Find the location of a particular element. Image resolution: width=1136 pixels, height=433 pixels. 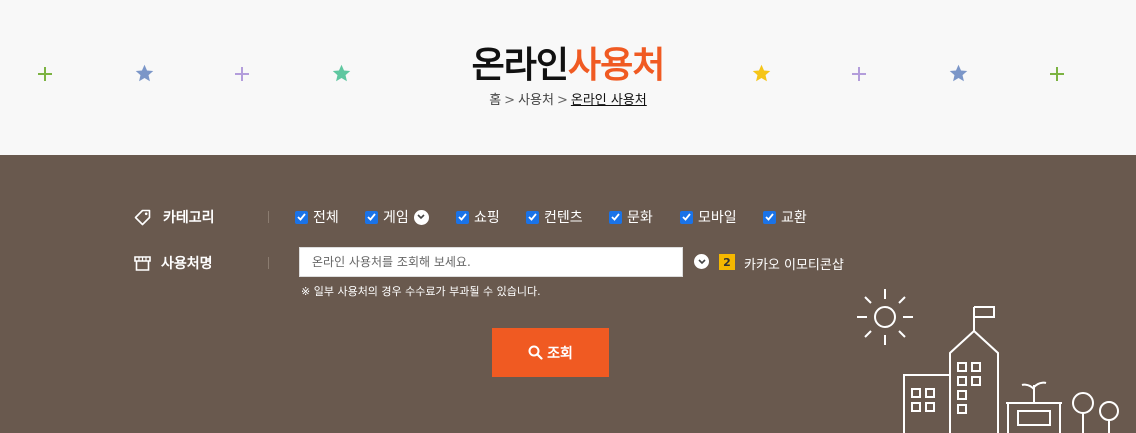

category-row-label: 카테고리 is located at coordinates (174, 217).